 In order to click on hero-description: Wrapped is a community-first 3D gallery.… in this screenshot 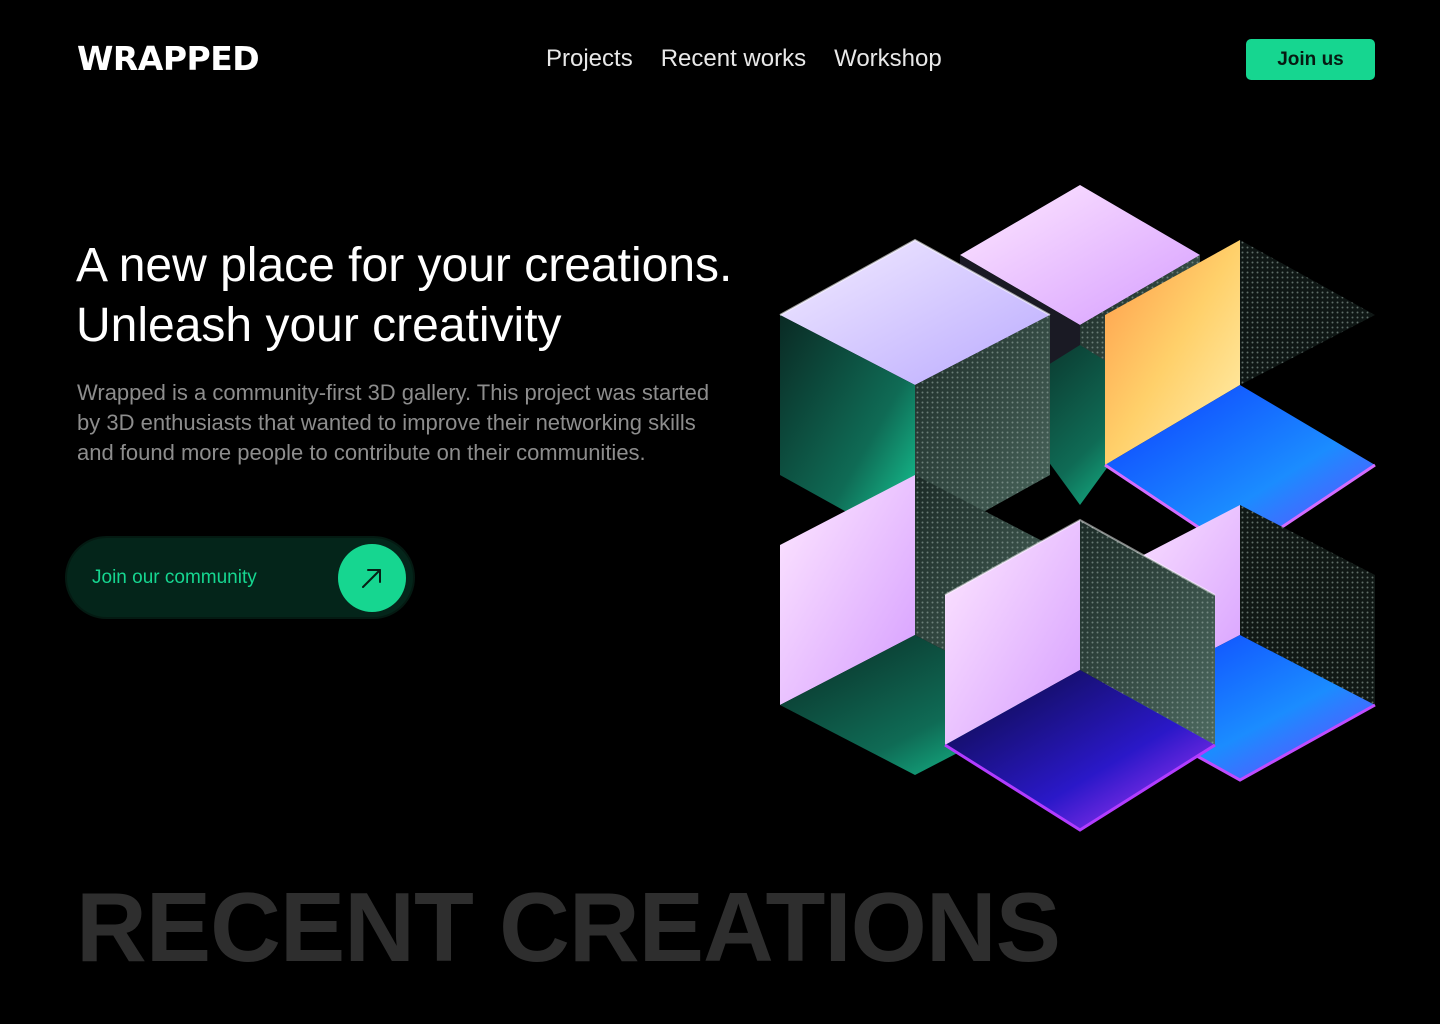, I will do `click(393, 422)`.